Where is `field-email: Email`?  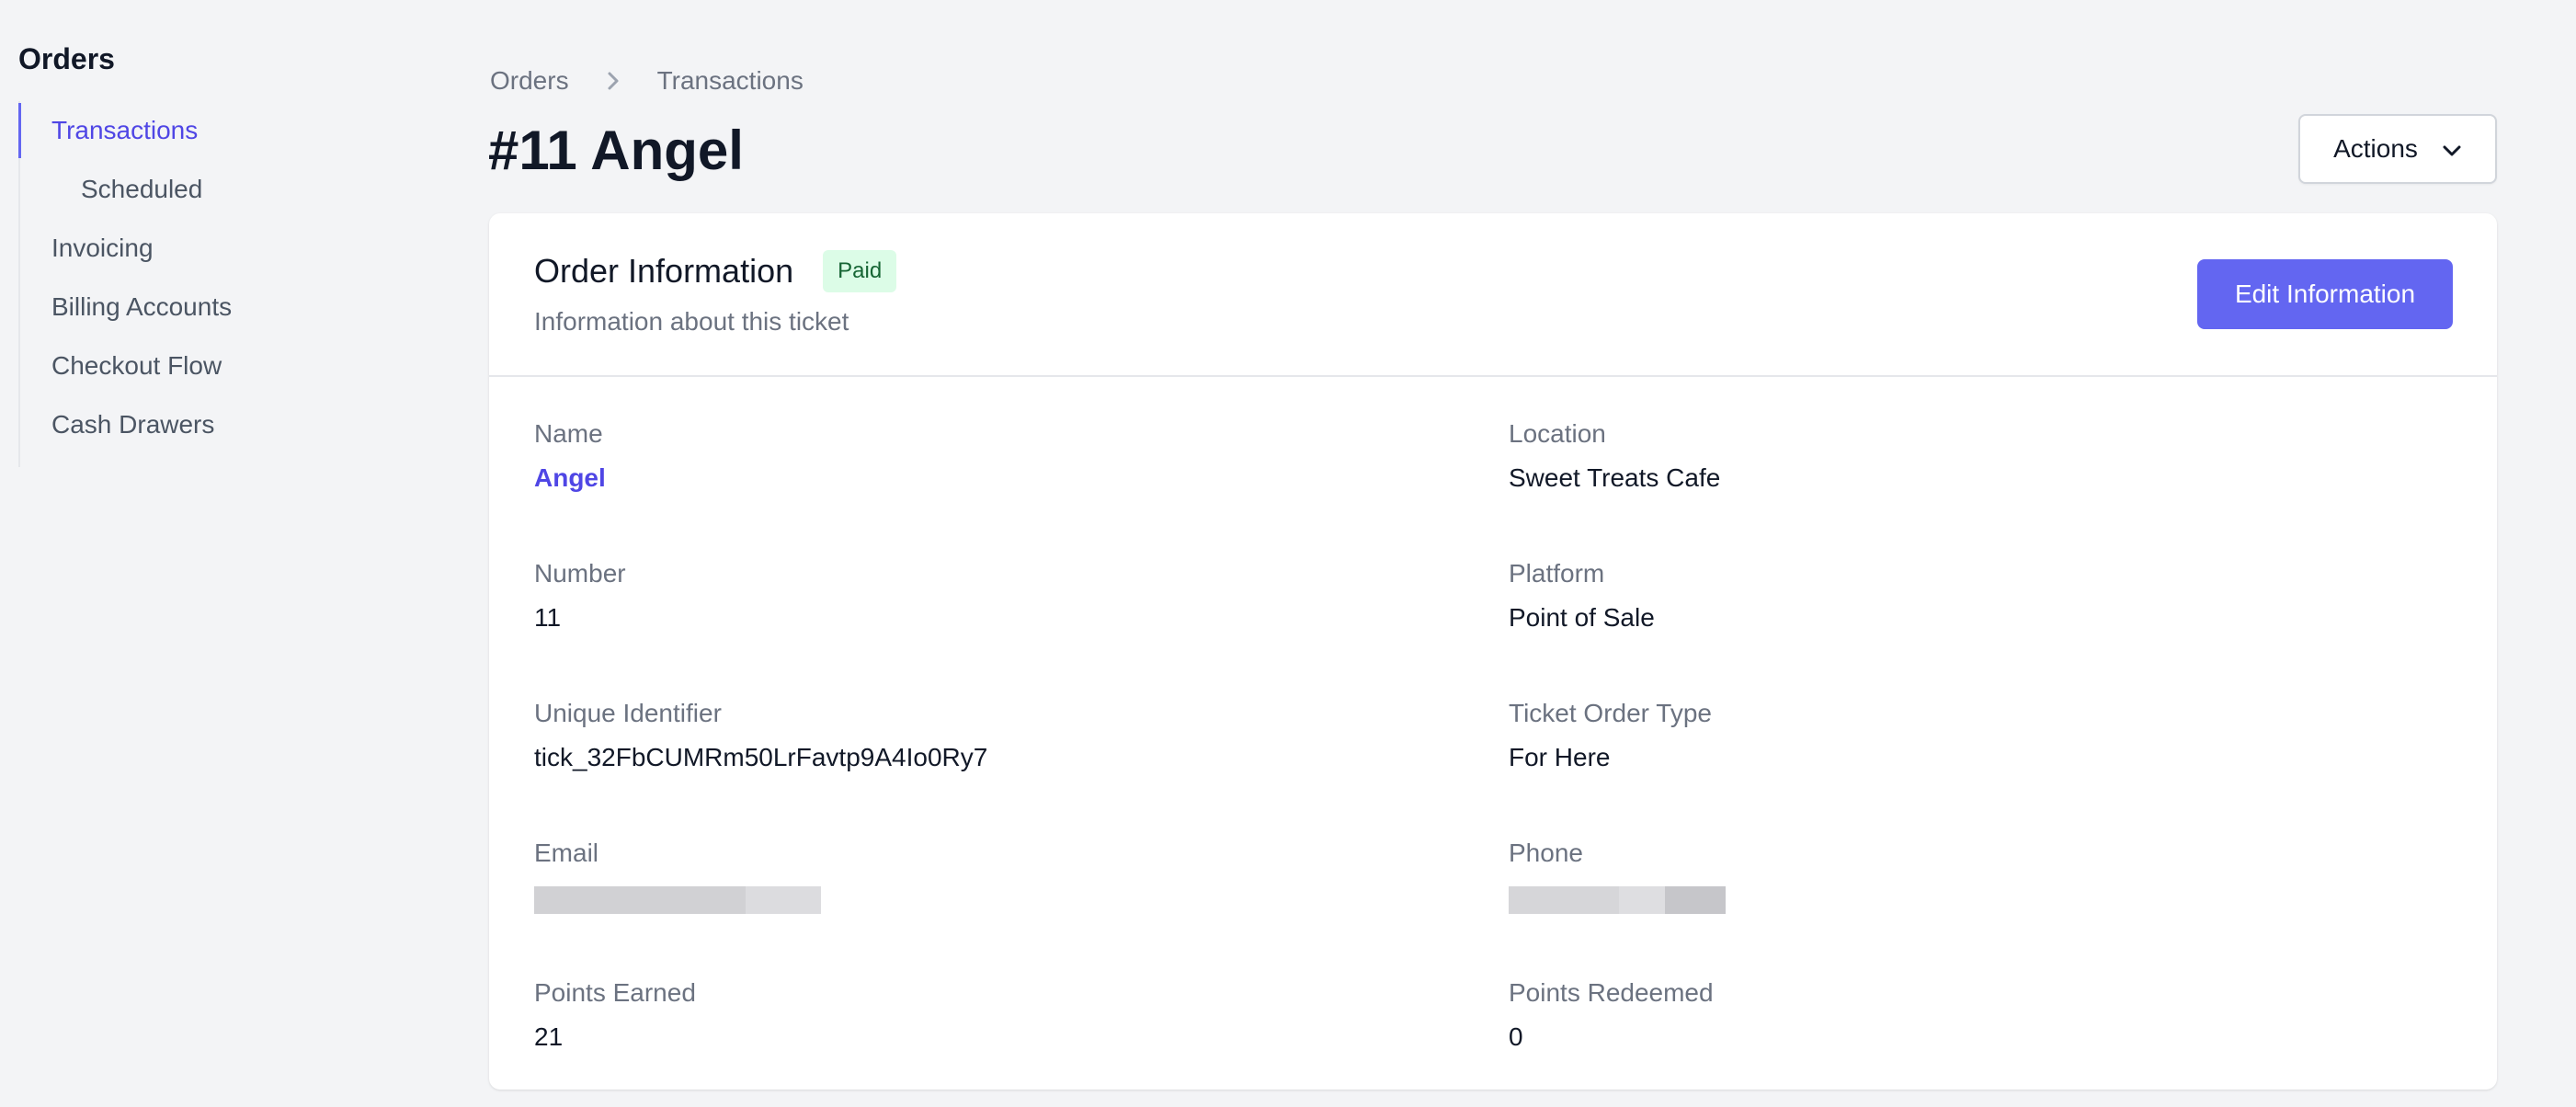 field-email: Email is located at coordinates (1021, 881).